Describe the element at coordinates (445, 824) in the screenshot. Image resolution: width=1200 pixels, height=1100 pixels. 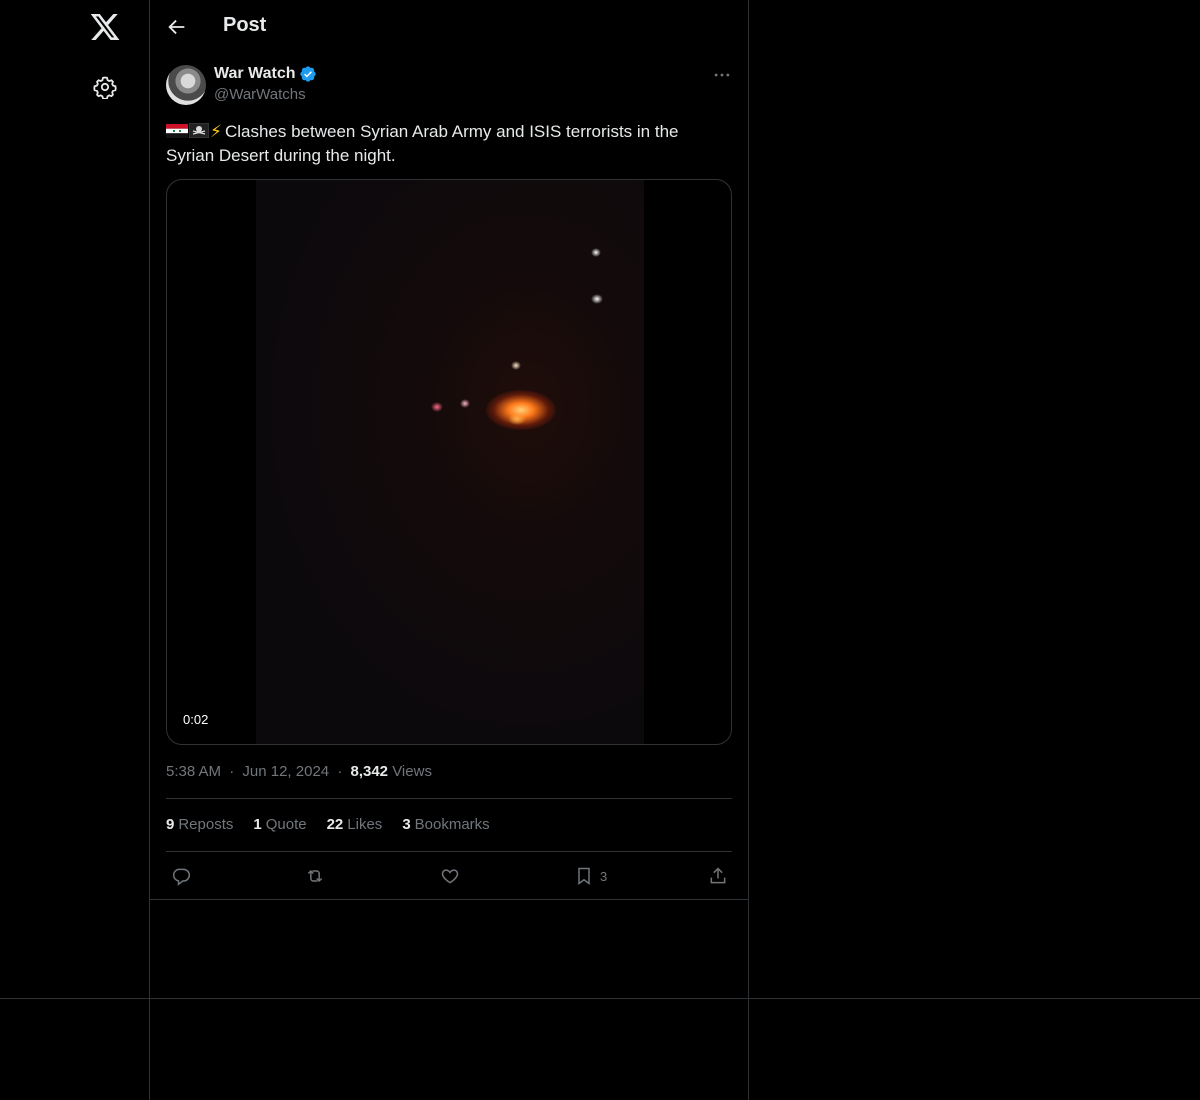
I see `bookmarks-stat: 3 Bookmarks` at that location.